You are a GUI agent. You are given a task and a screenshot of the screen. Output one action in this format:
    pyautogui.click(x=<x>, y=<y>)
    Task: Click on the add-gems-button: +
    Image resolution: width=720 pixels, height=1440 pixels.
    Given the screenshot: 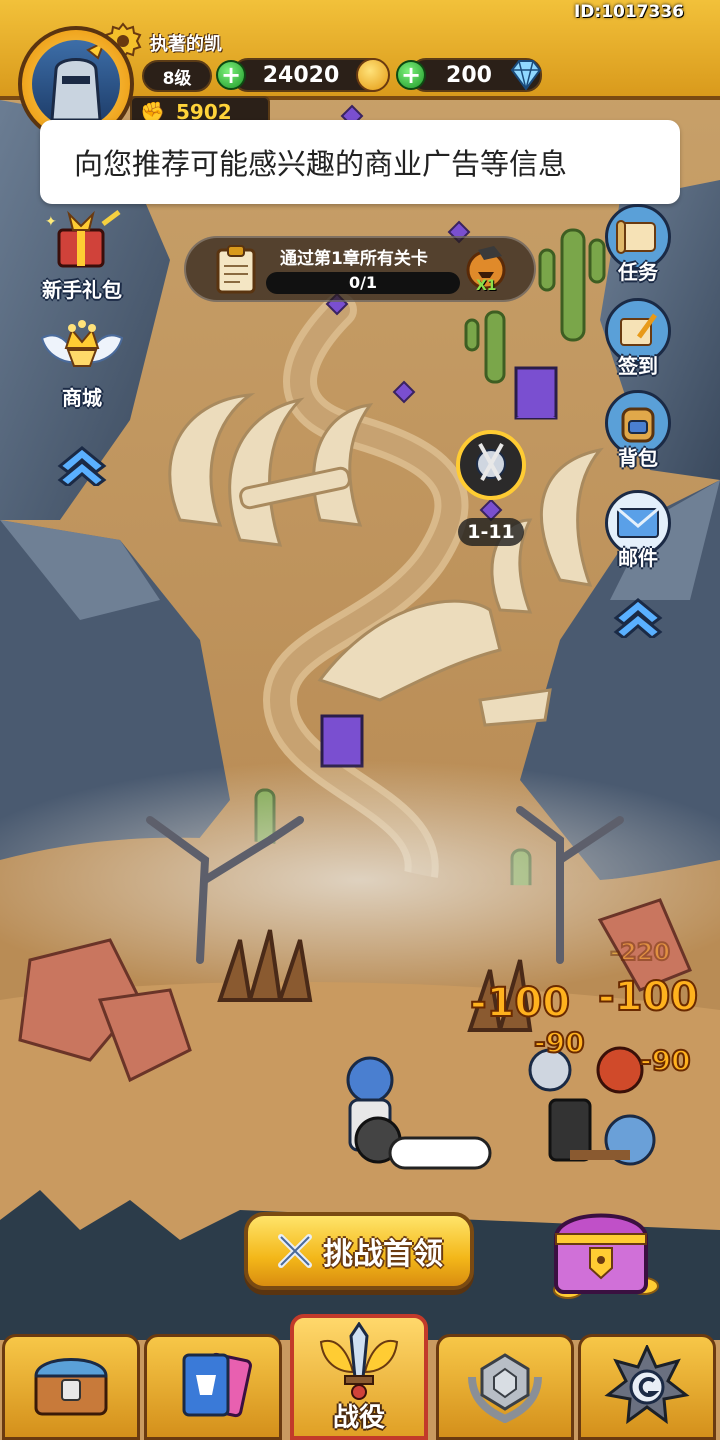 What is the action you would take?
    pyautogui.click(x=411, y=75)
    